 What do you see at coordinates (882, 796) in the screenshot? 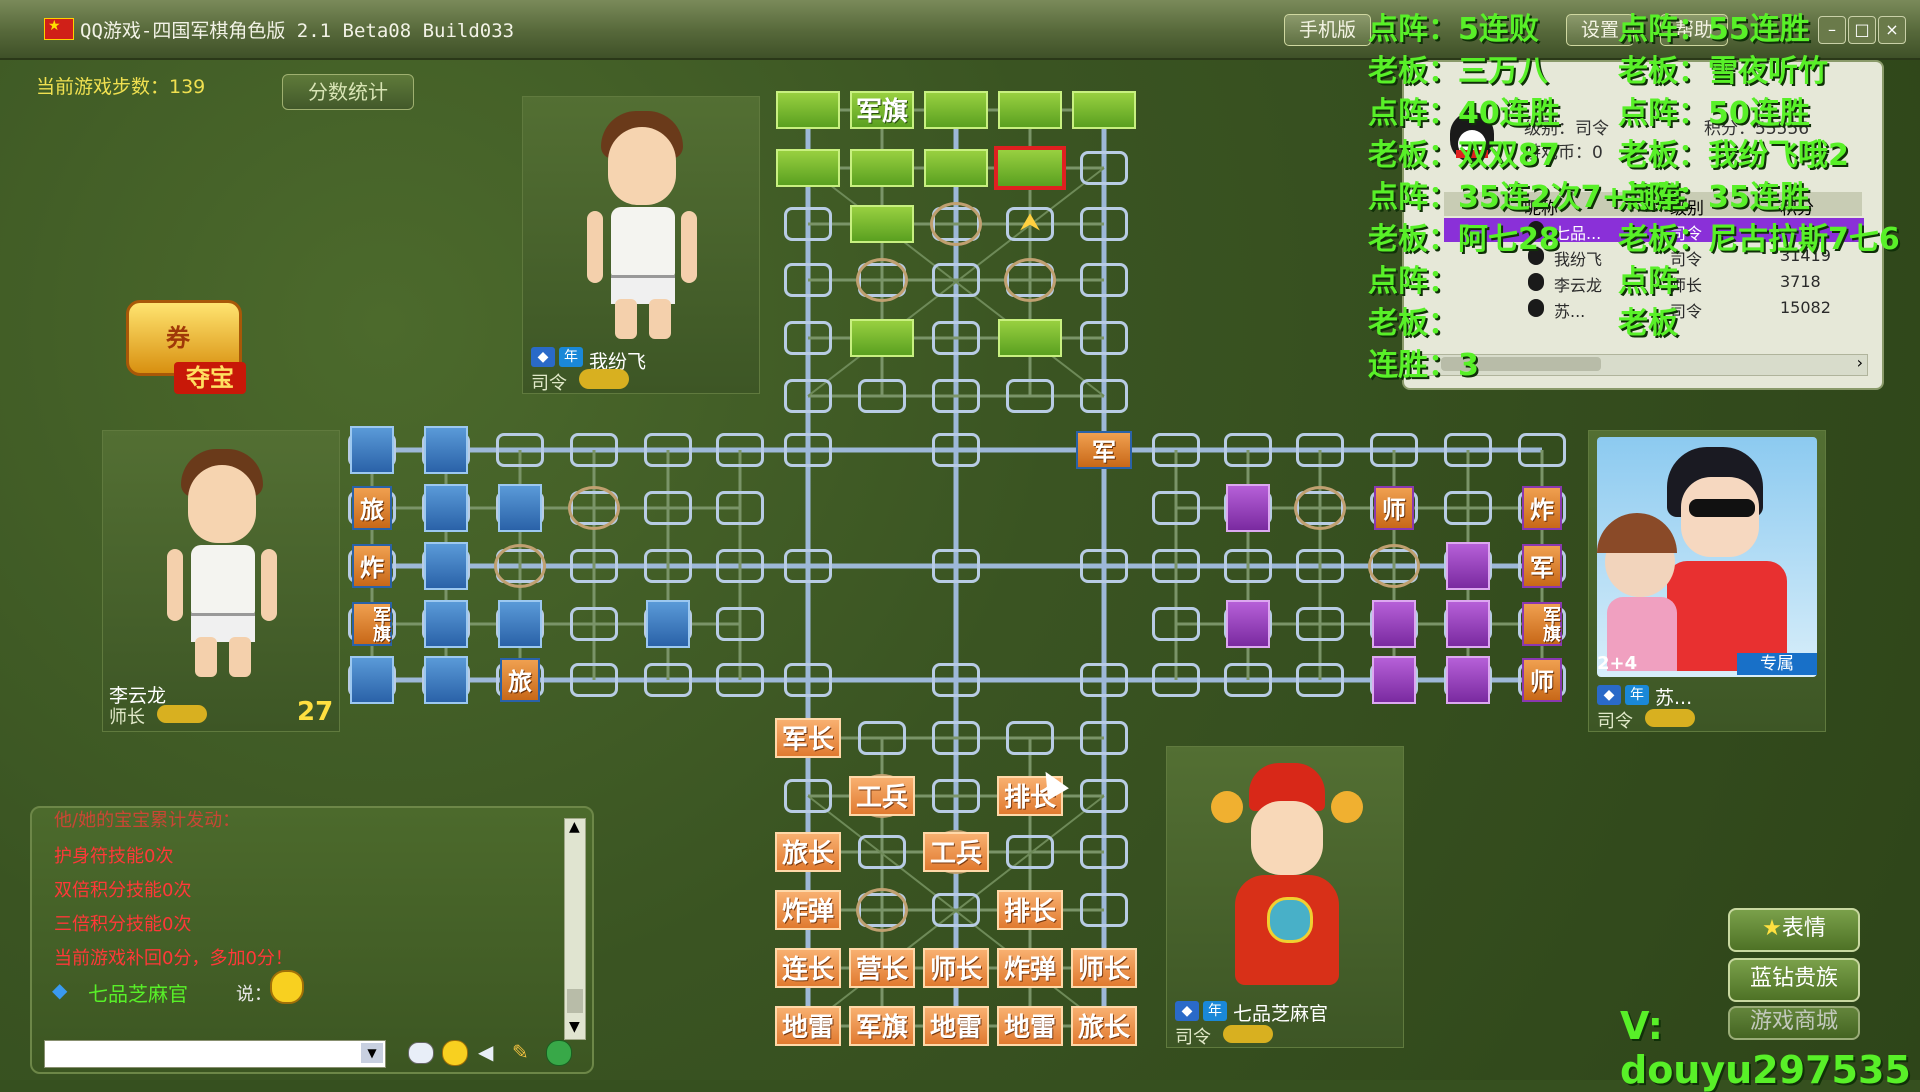
I see `orange-piece: 工兵` at bounding box center [882, 796].